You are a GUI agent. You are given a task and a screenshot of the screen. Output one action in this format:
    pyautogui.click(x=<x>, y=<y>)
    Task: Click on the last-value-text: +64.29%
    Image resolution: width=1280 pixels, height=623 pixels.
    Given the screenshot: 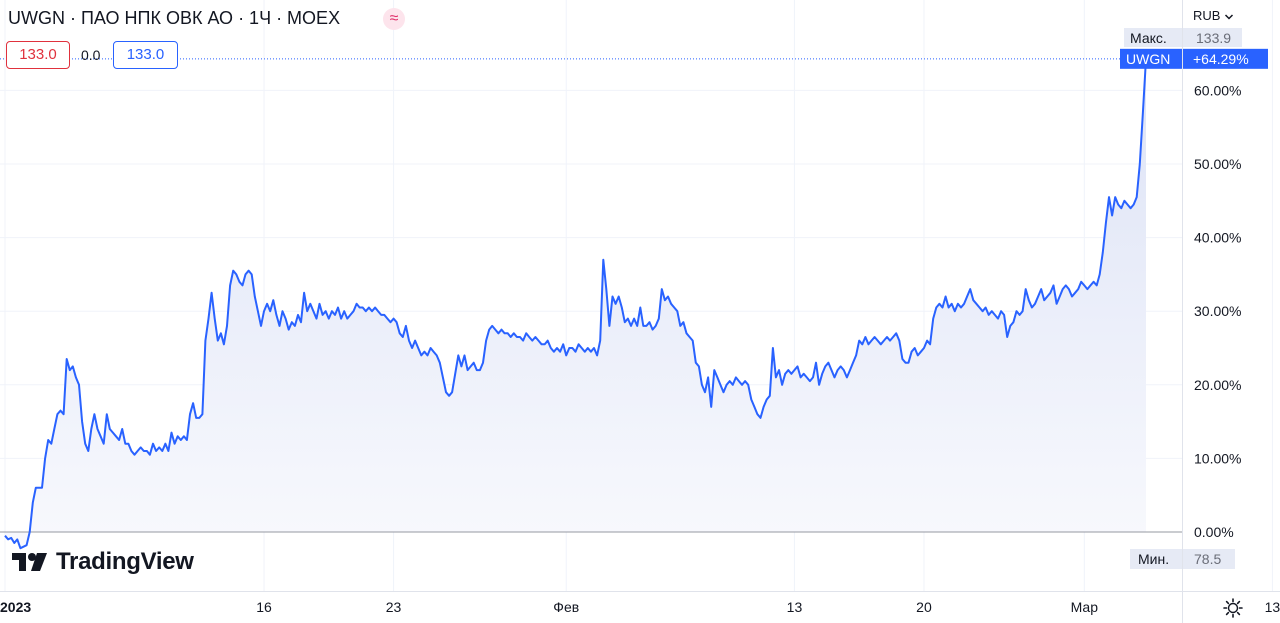 What is the action you would take?
    pyautogui.click(x=1221, y=59)
    